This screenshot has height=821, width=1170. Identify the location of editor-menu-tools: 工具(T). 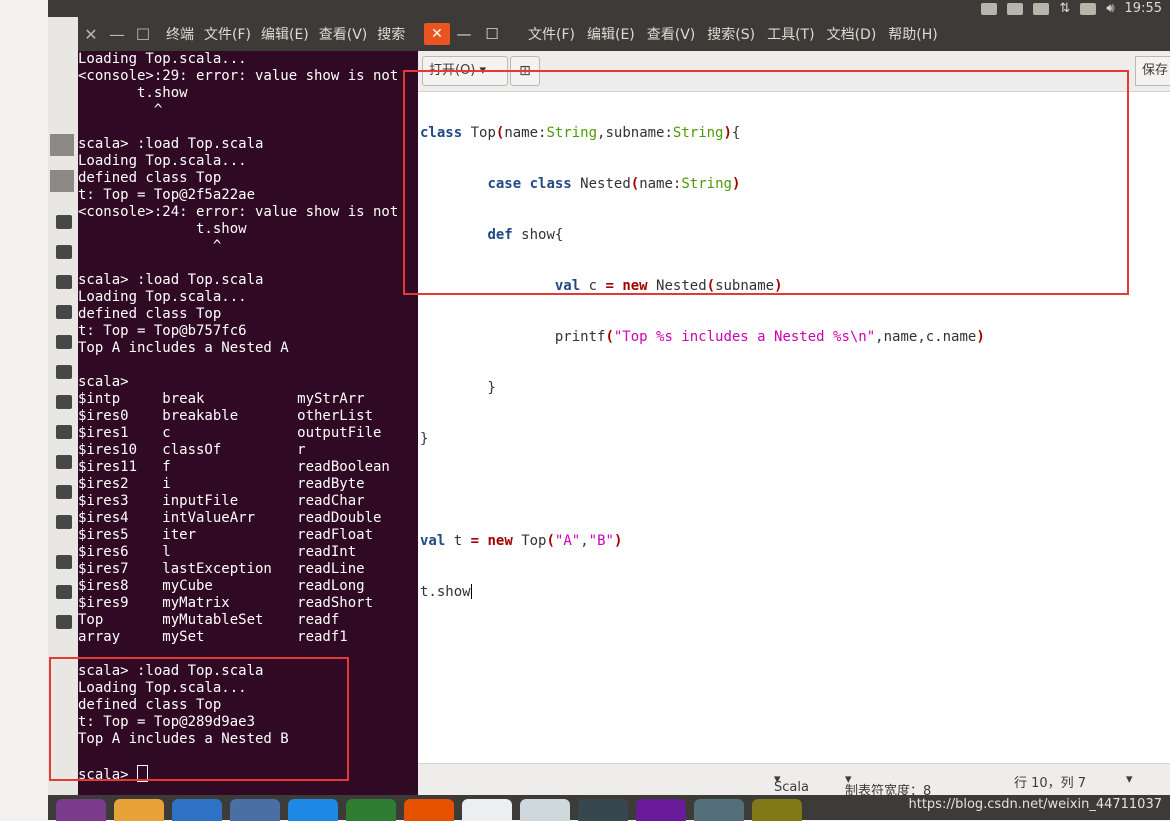
(790, 34).